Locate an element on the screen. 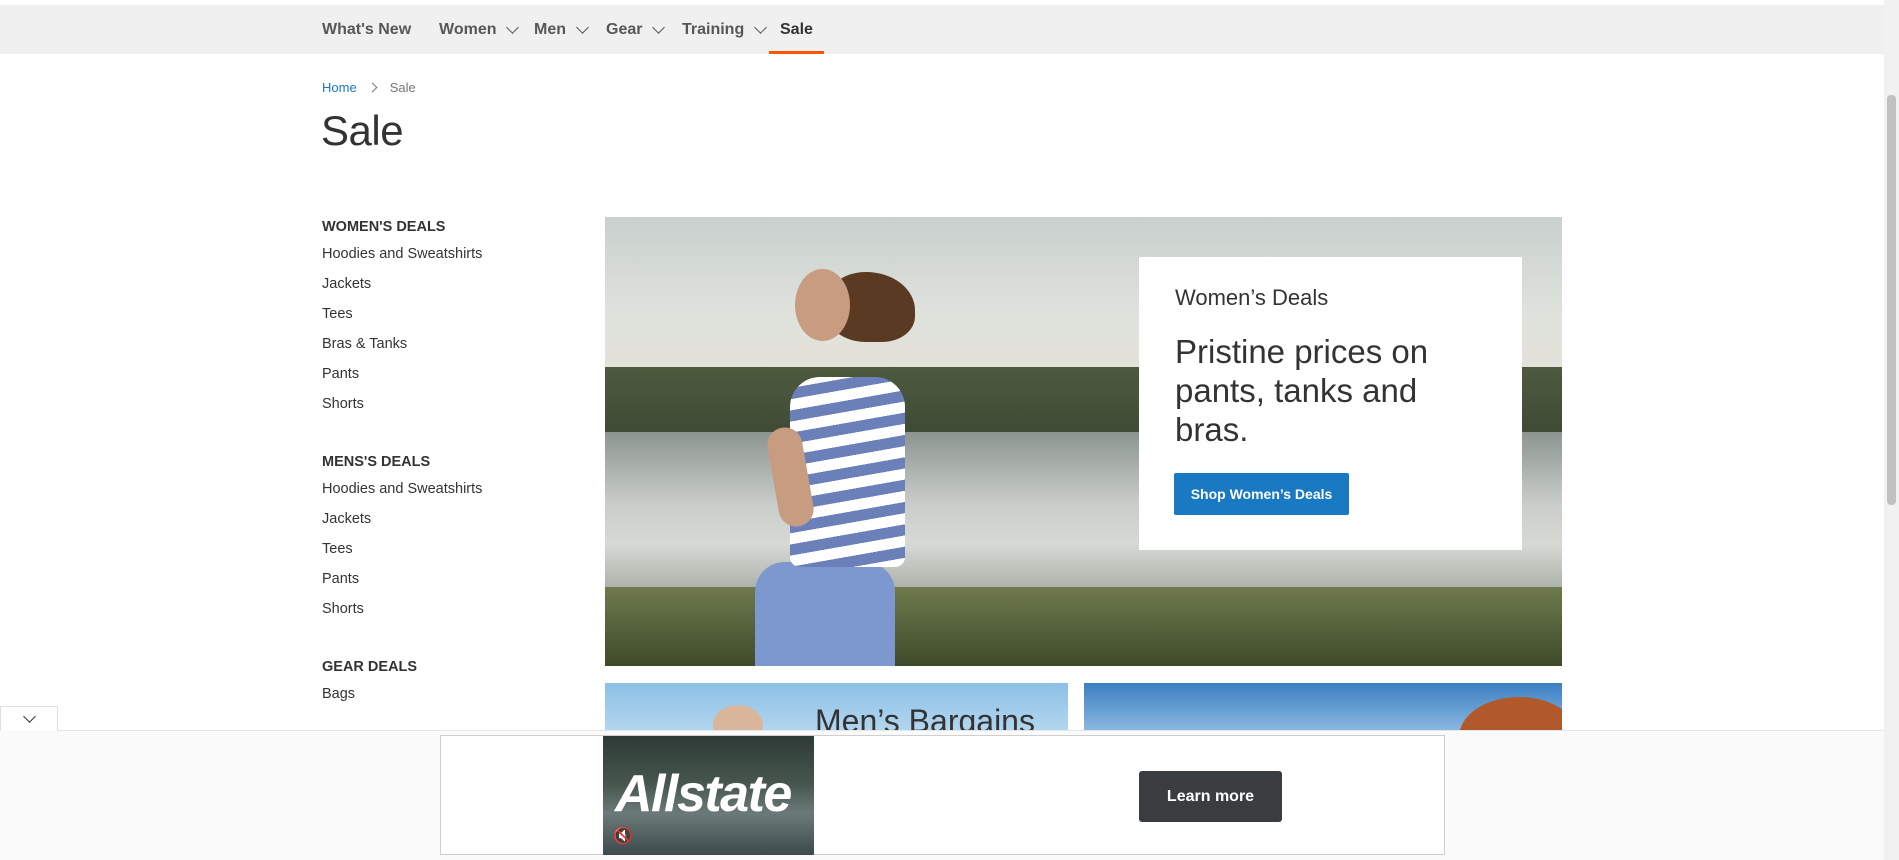 The height and width of the screenshot is (860, 1899). runner-head is located at coordinates (822, 305).